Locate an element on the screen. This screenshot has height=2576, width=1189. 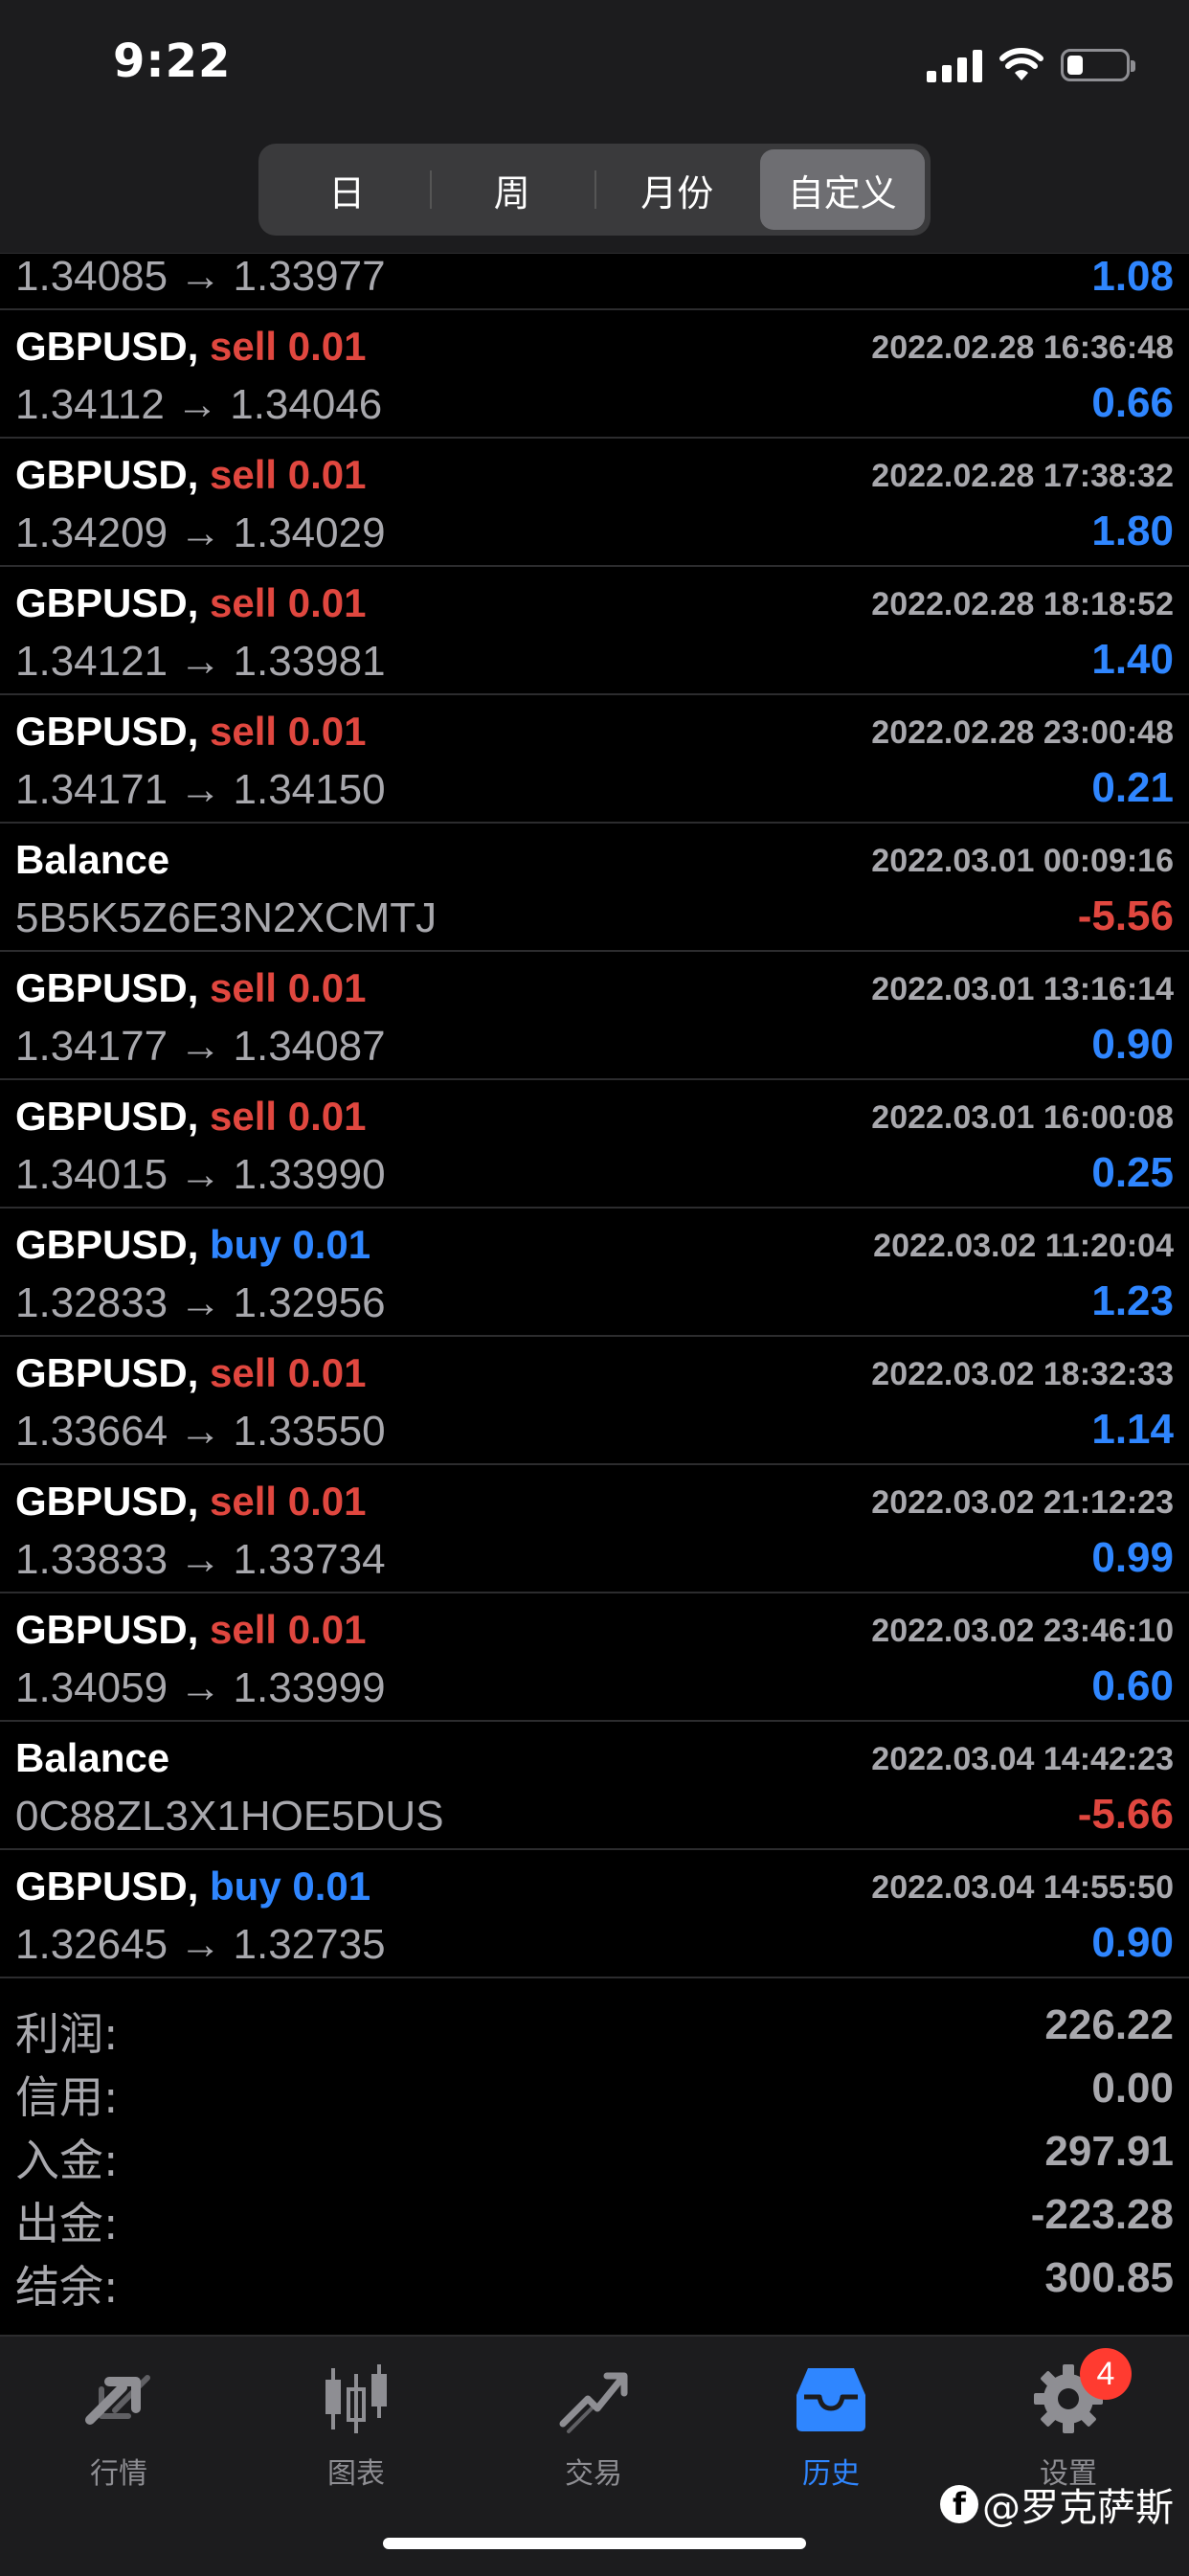
deal-time: 2022.02.28 18:18:52 is located at coordinates (1022, 604).